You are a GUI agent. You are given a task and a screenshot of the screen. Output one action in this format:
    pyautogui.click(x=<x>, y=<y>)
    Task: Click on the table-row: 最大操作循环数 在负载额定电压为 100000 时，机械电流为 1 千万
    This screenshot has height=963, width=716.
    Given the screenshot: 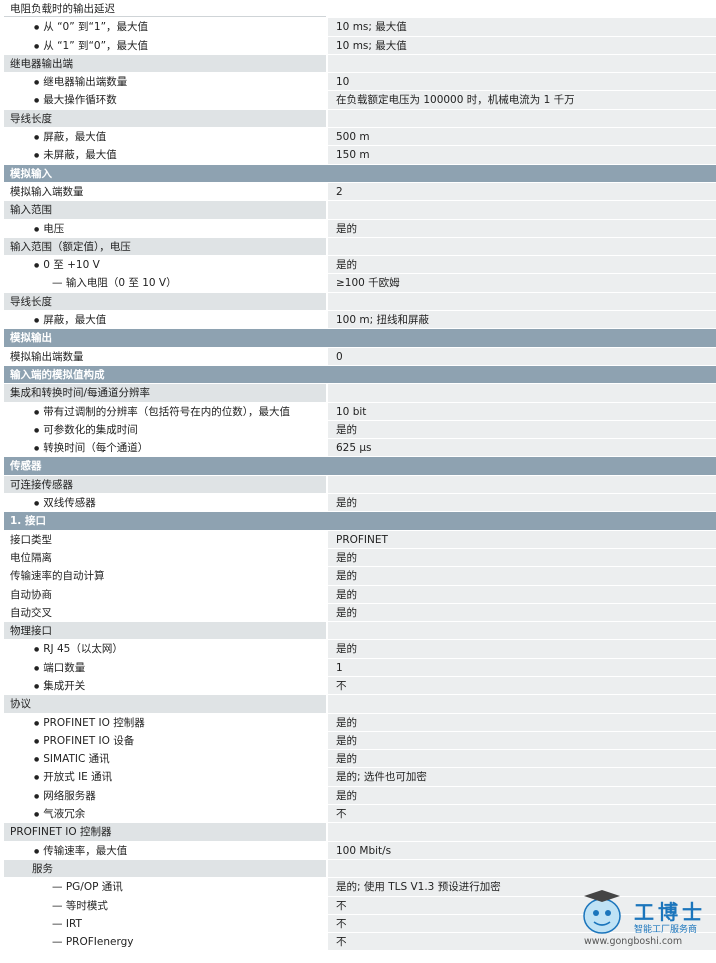 What is the action you would take?
    pyautogui.click(x=360, y=100)
    